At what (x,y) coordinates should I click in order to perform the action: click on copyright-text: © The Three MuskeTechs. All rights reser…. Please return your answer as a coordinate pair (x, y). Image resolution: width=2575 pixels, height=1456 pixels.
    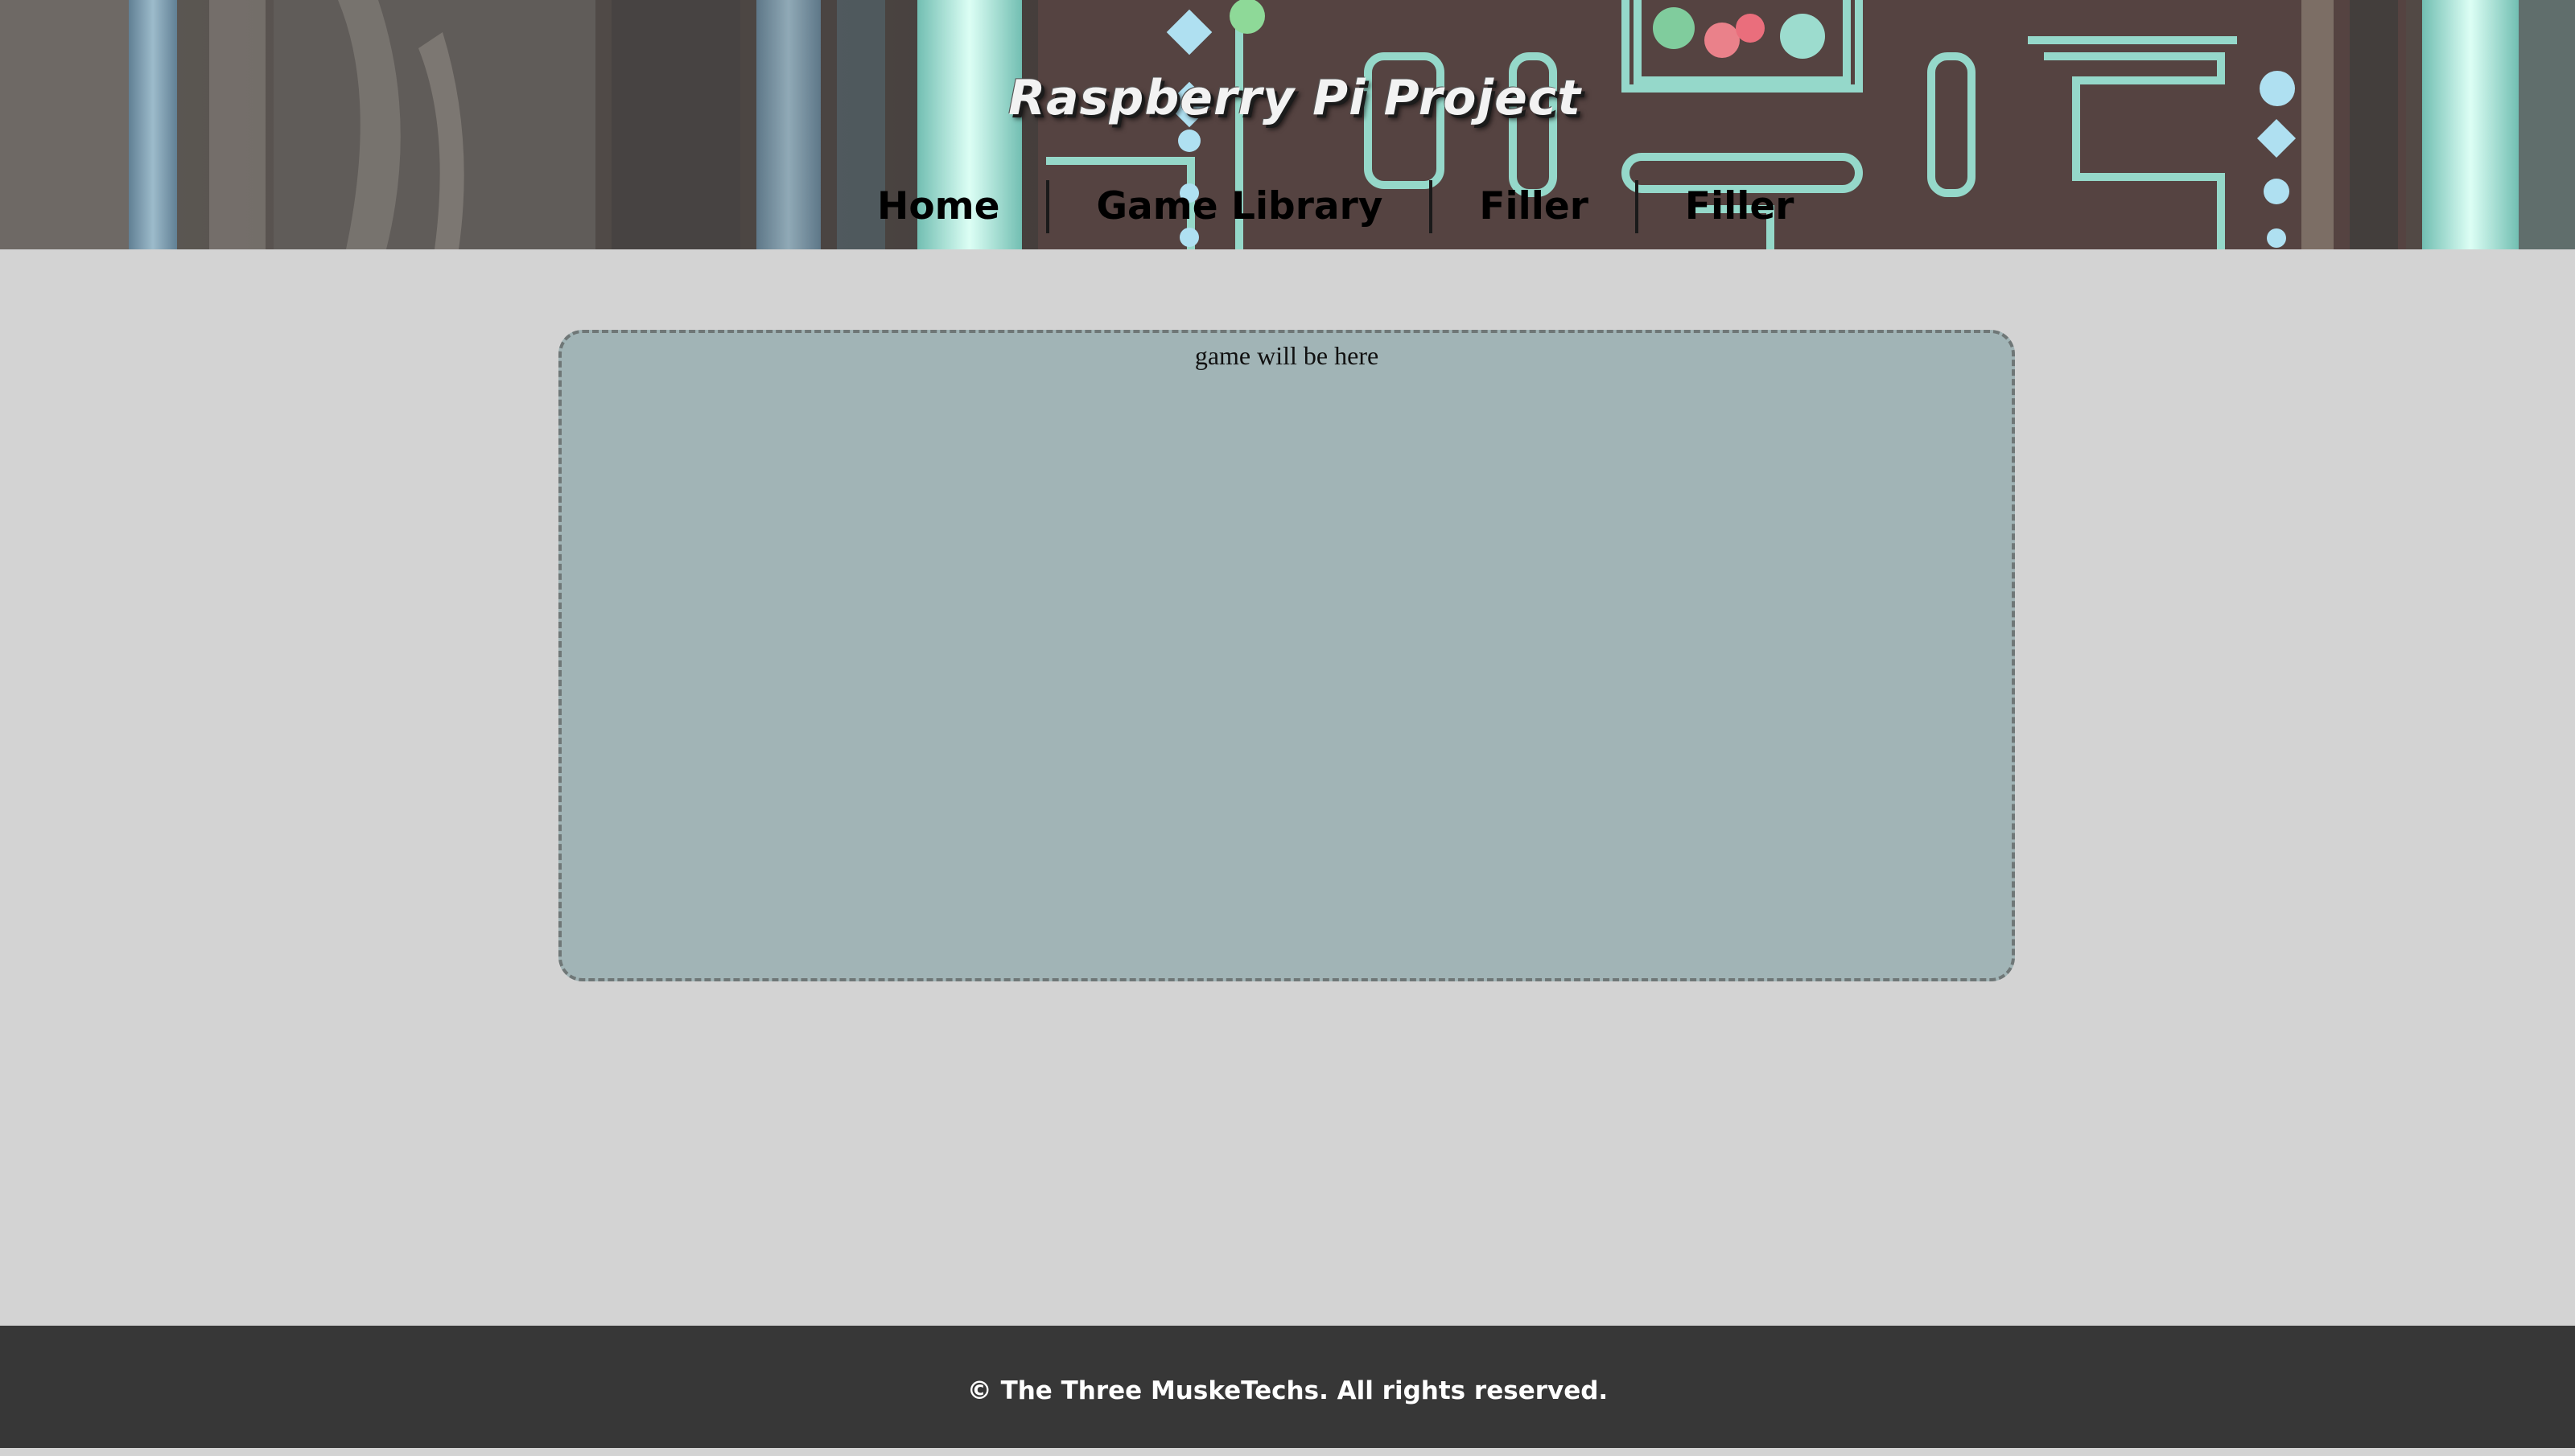
    Looking at the image, I should click on (1287, 1390).